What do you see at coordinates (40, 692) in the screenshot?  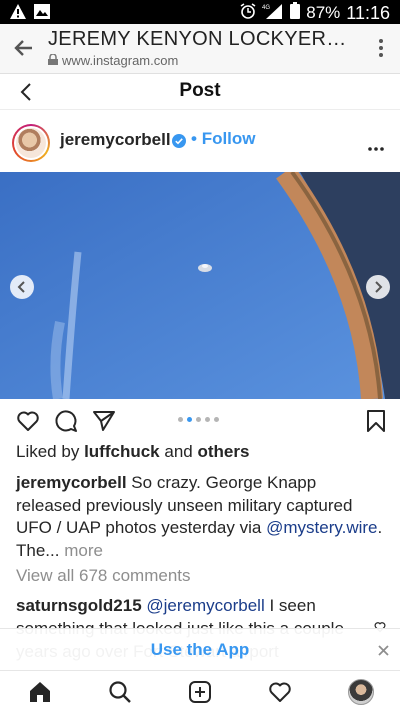 I see `home-icon` at bounding box center [40, 692].